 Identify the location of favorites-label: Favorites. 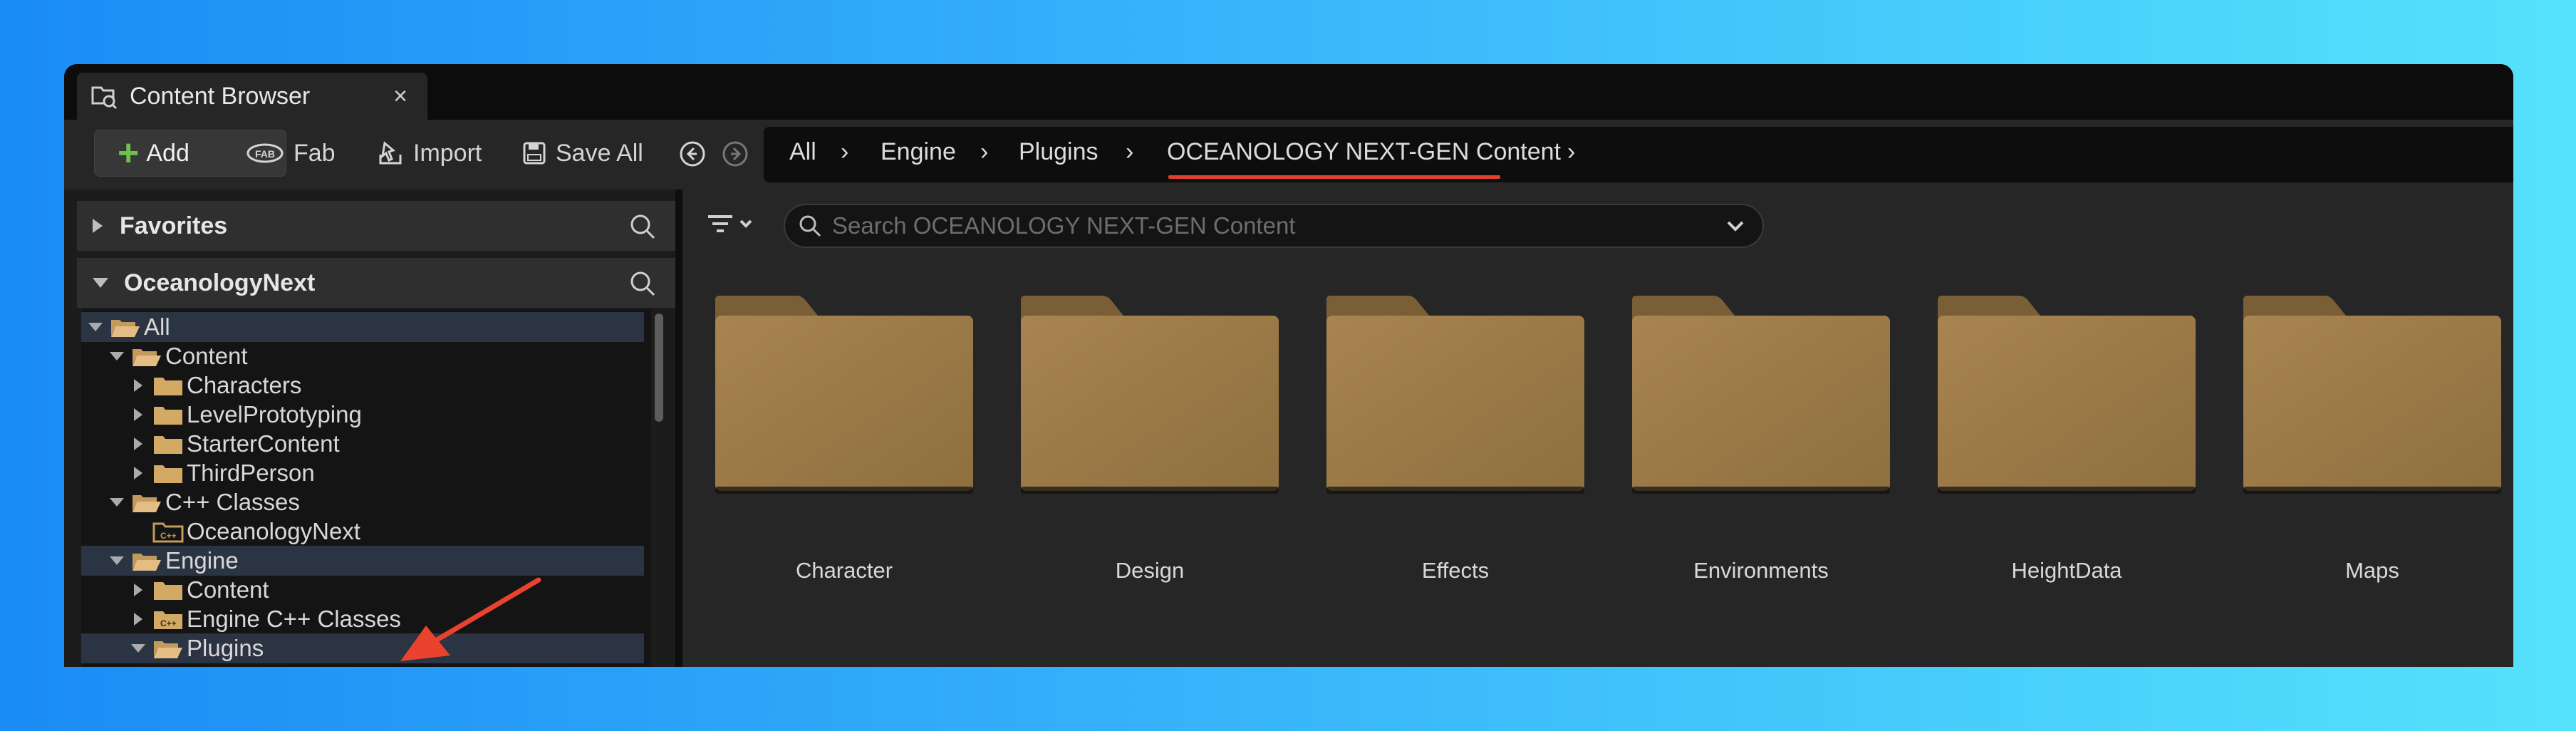
(174, 225).